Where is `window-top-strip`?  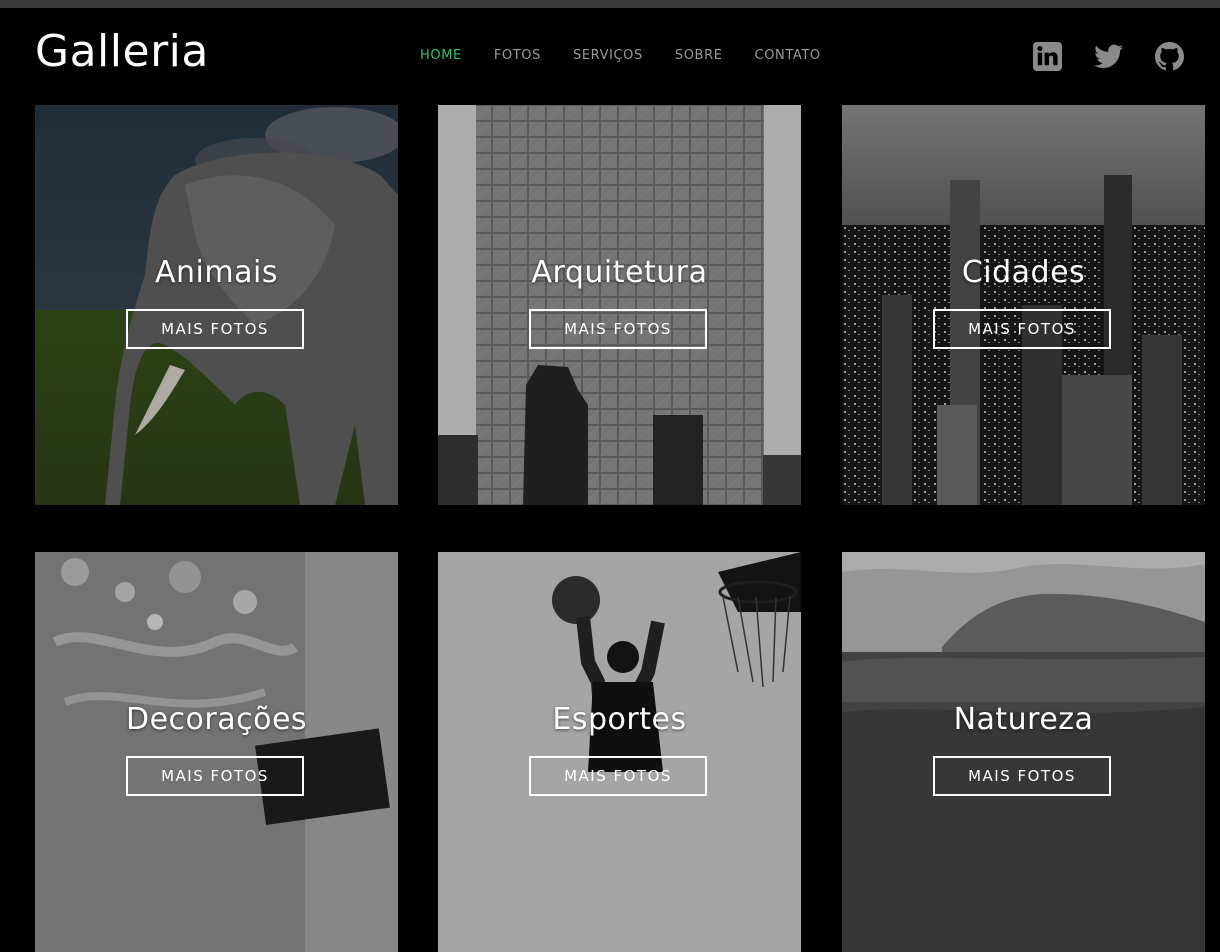
window-top-strip is located at coordinates (610, 4).